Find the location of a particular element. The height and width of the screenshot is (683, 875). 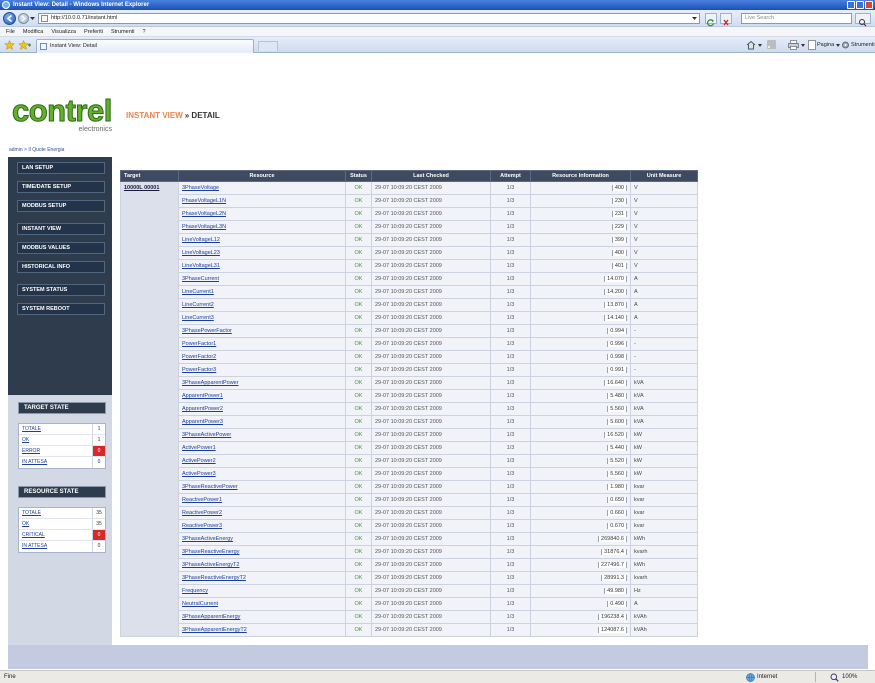

resource-link: NeutralCurrent is located at coordinates (200, 604).